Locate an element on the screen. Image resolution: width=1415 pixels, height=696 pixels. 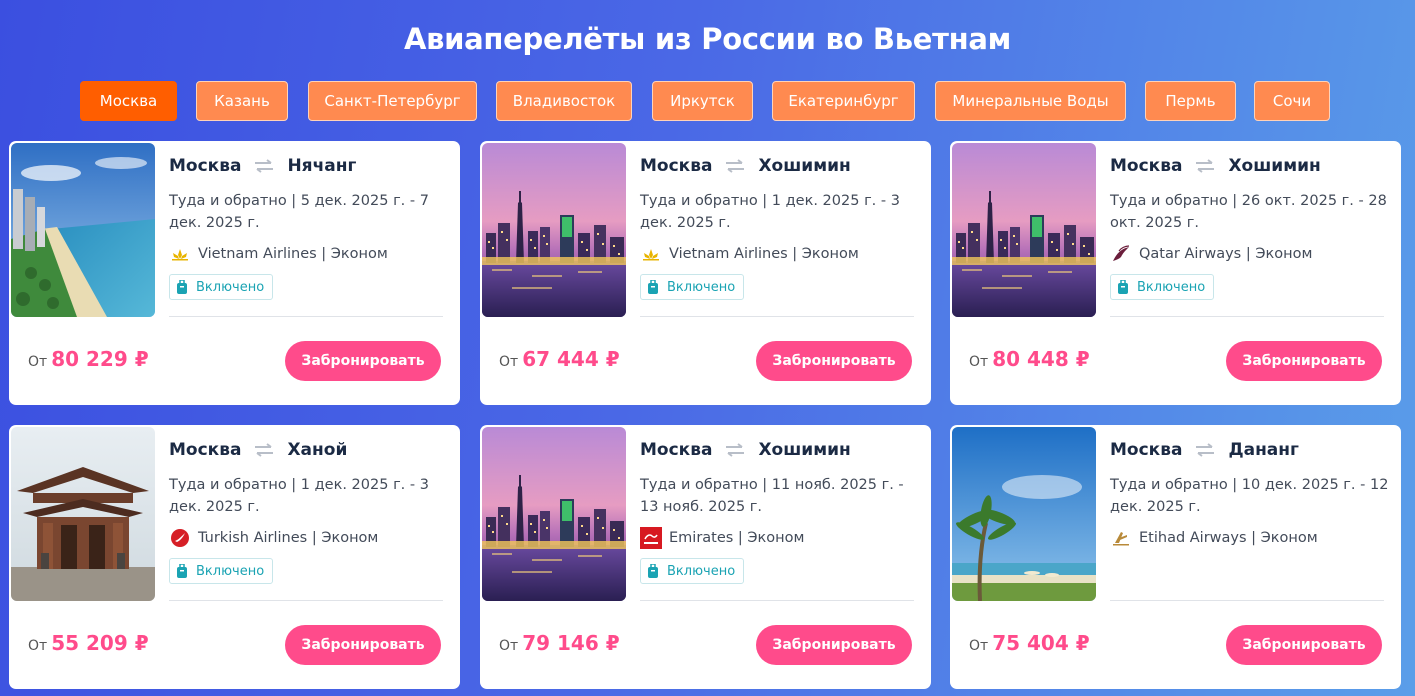
airline-info: Vietnam Airlines | Эконом is located at coordinates (278, 254).